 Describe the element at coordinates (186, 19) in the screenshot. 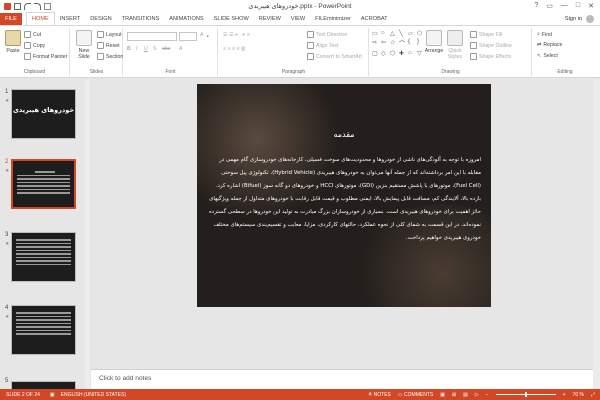

I see `tab-animations: ANIMATIONS` at that location.